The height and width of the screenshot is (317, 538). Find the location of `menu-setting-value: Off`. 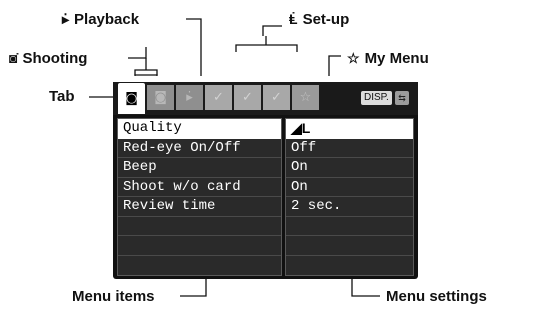

menu-setting-value: Off is located at coordinates (349, 148).